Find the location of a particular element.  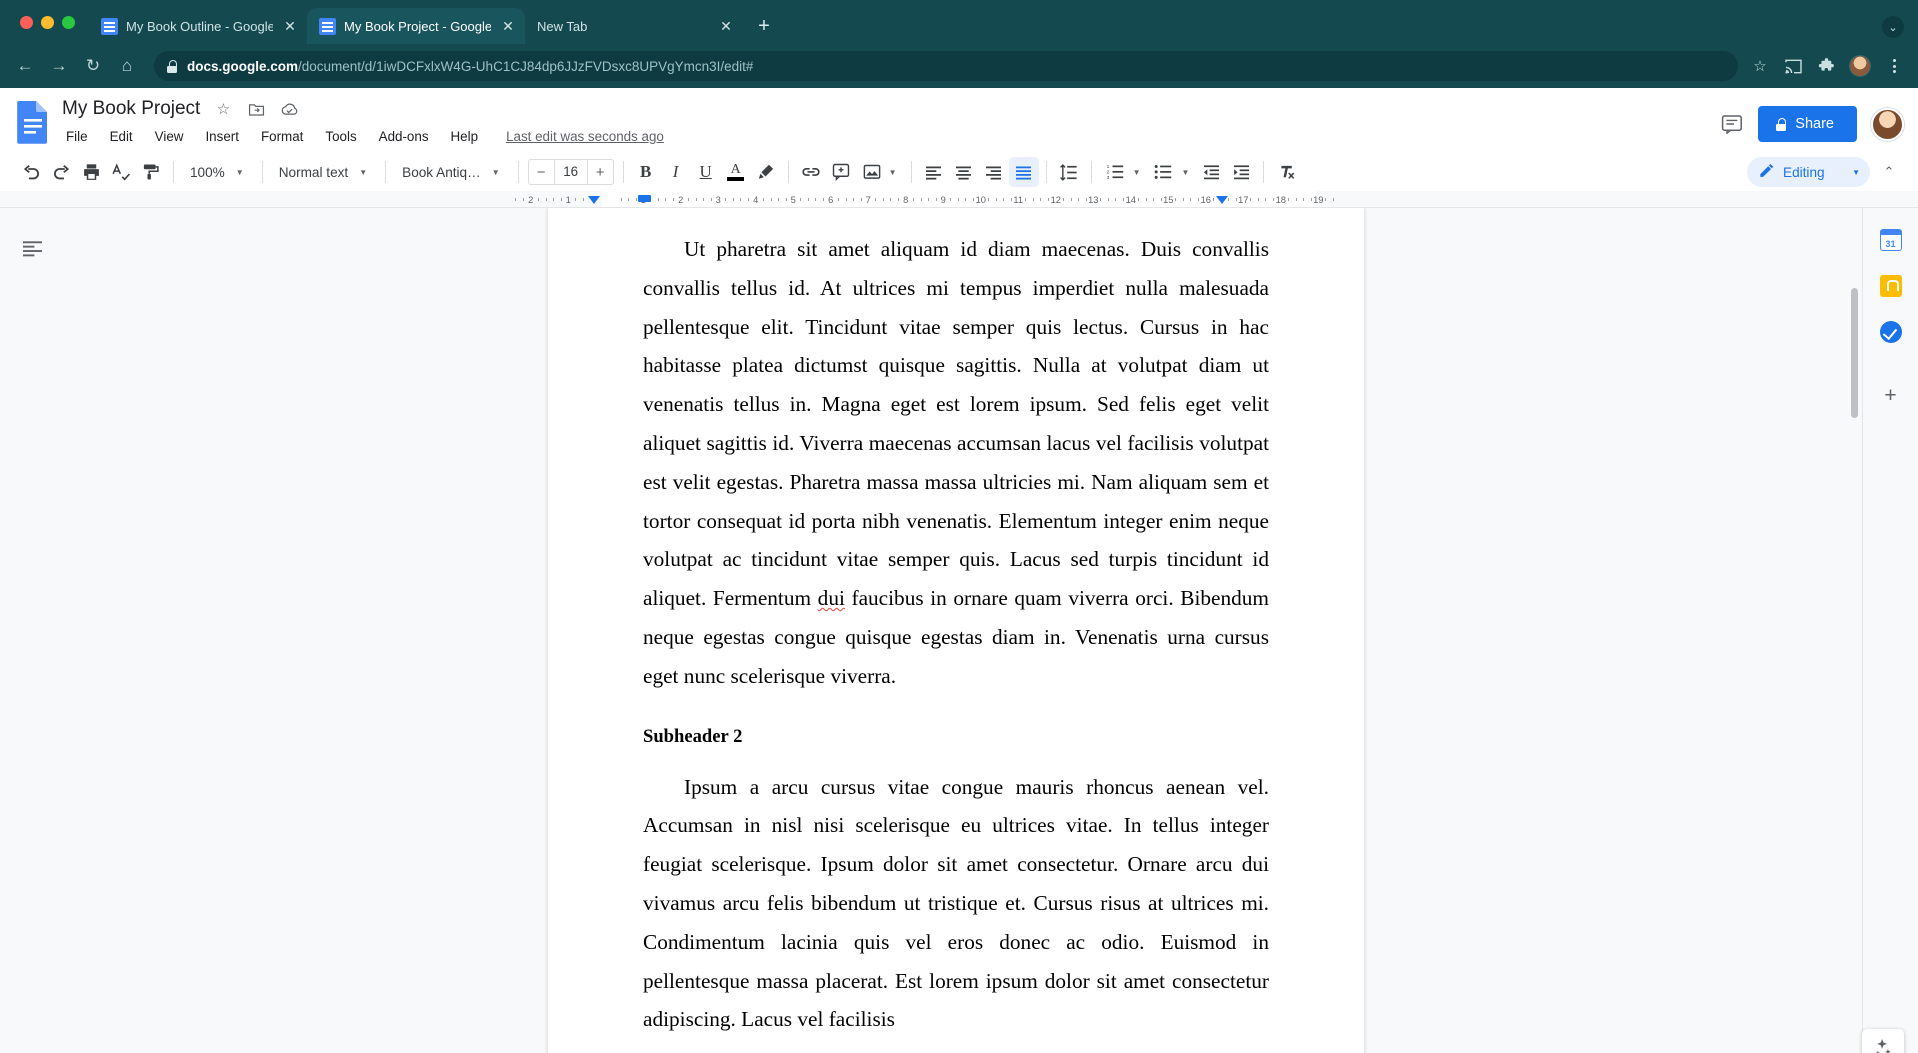

insert-link-icon is located at coordinates (811, 172).